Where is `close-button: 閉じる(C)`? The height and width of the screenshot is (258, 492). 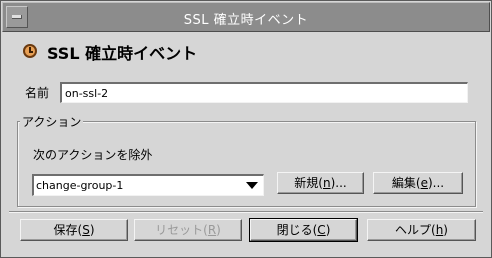
close-button: 閉じる(C) is located at coordinates (303, 230).